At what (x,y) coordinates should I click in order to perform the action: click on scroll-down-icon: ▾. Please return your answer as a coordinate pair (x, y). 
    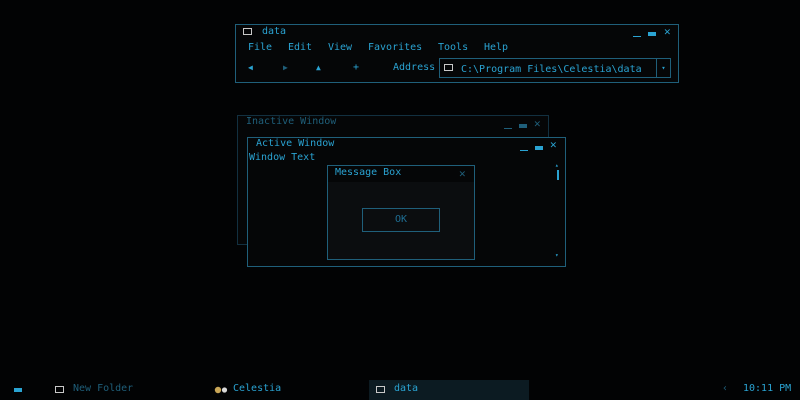
    Looking at the image, I should click on (557, 255).